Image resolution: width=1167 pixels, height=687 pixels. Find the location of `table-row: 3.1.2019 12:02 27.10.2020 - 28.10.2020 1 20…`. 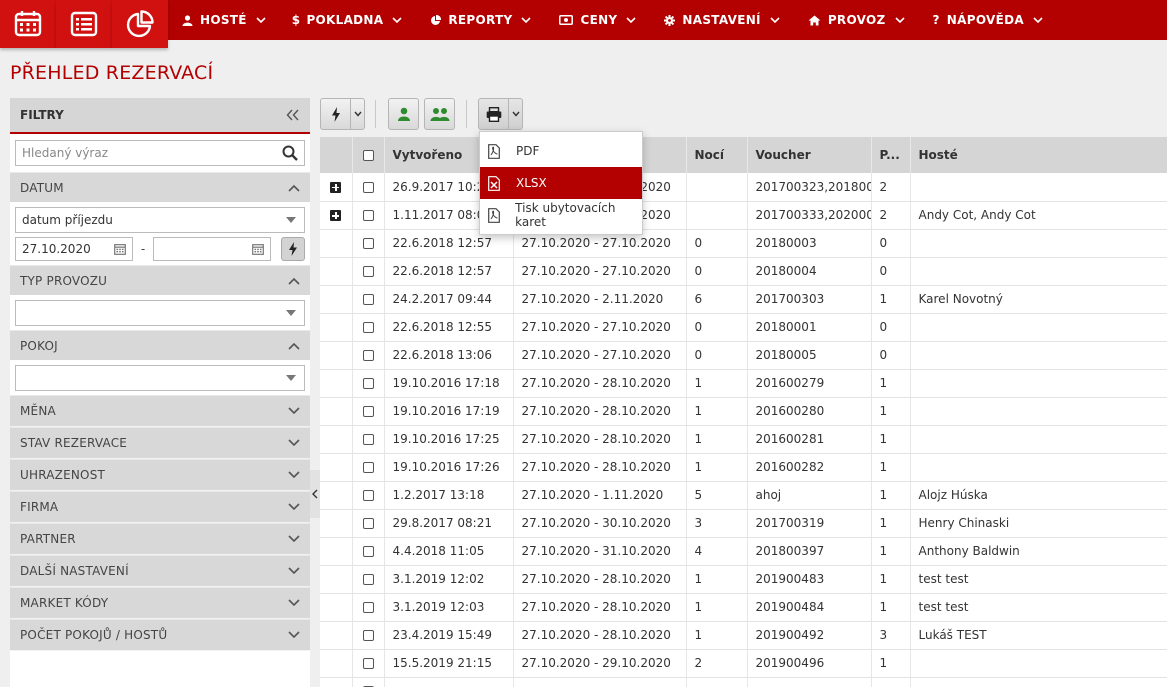

table-row: 3.1.2019 12:02 27.10.2020 - 28.10.2020 1 20… is located at coordinates (743, 579).